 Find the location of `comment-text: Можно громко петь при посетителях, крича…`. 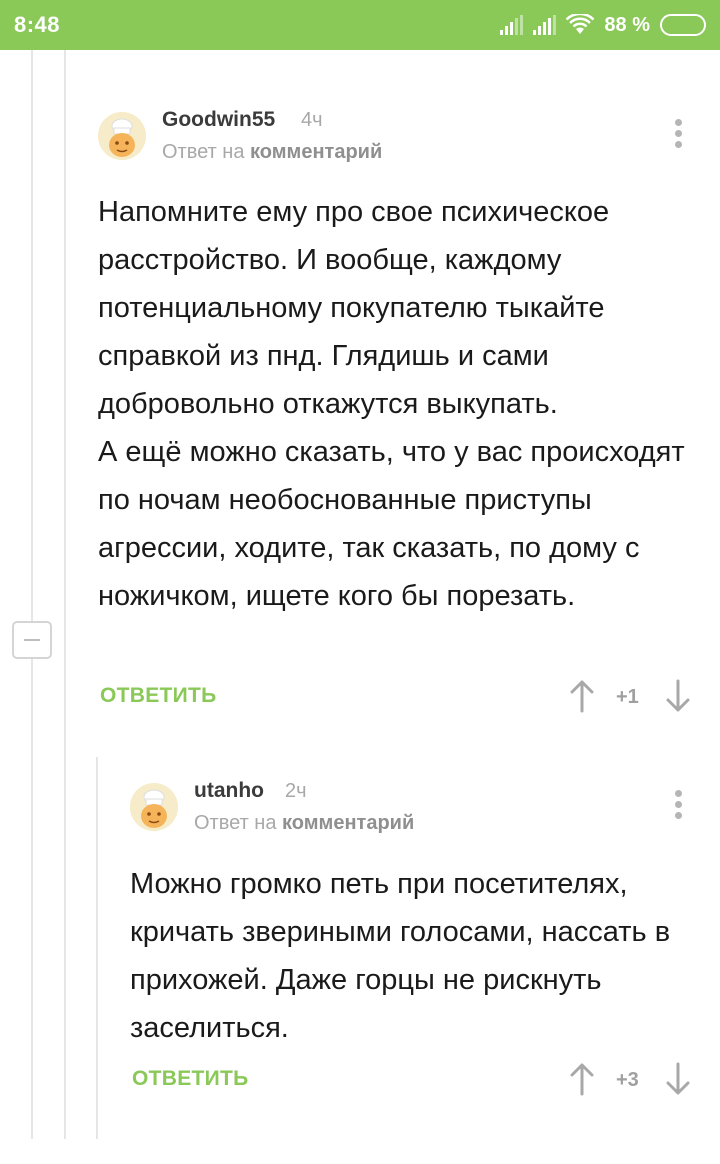

comment-text: Можно громко петь при посетителях, крича… is located at coordinates (400, 956).